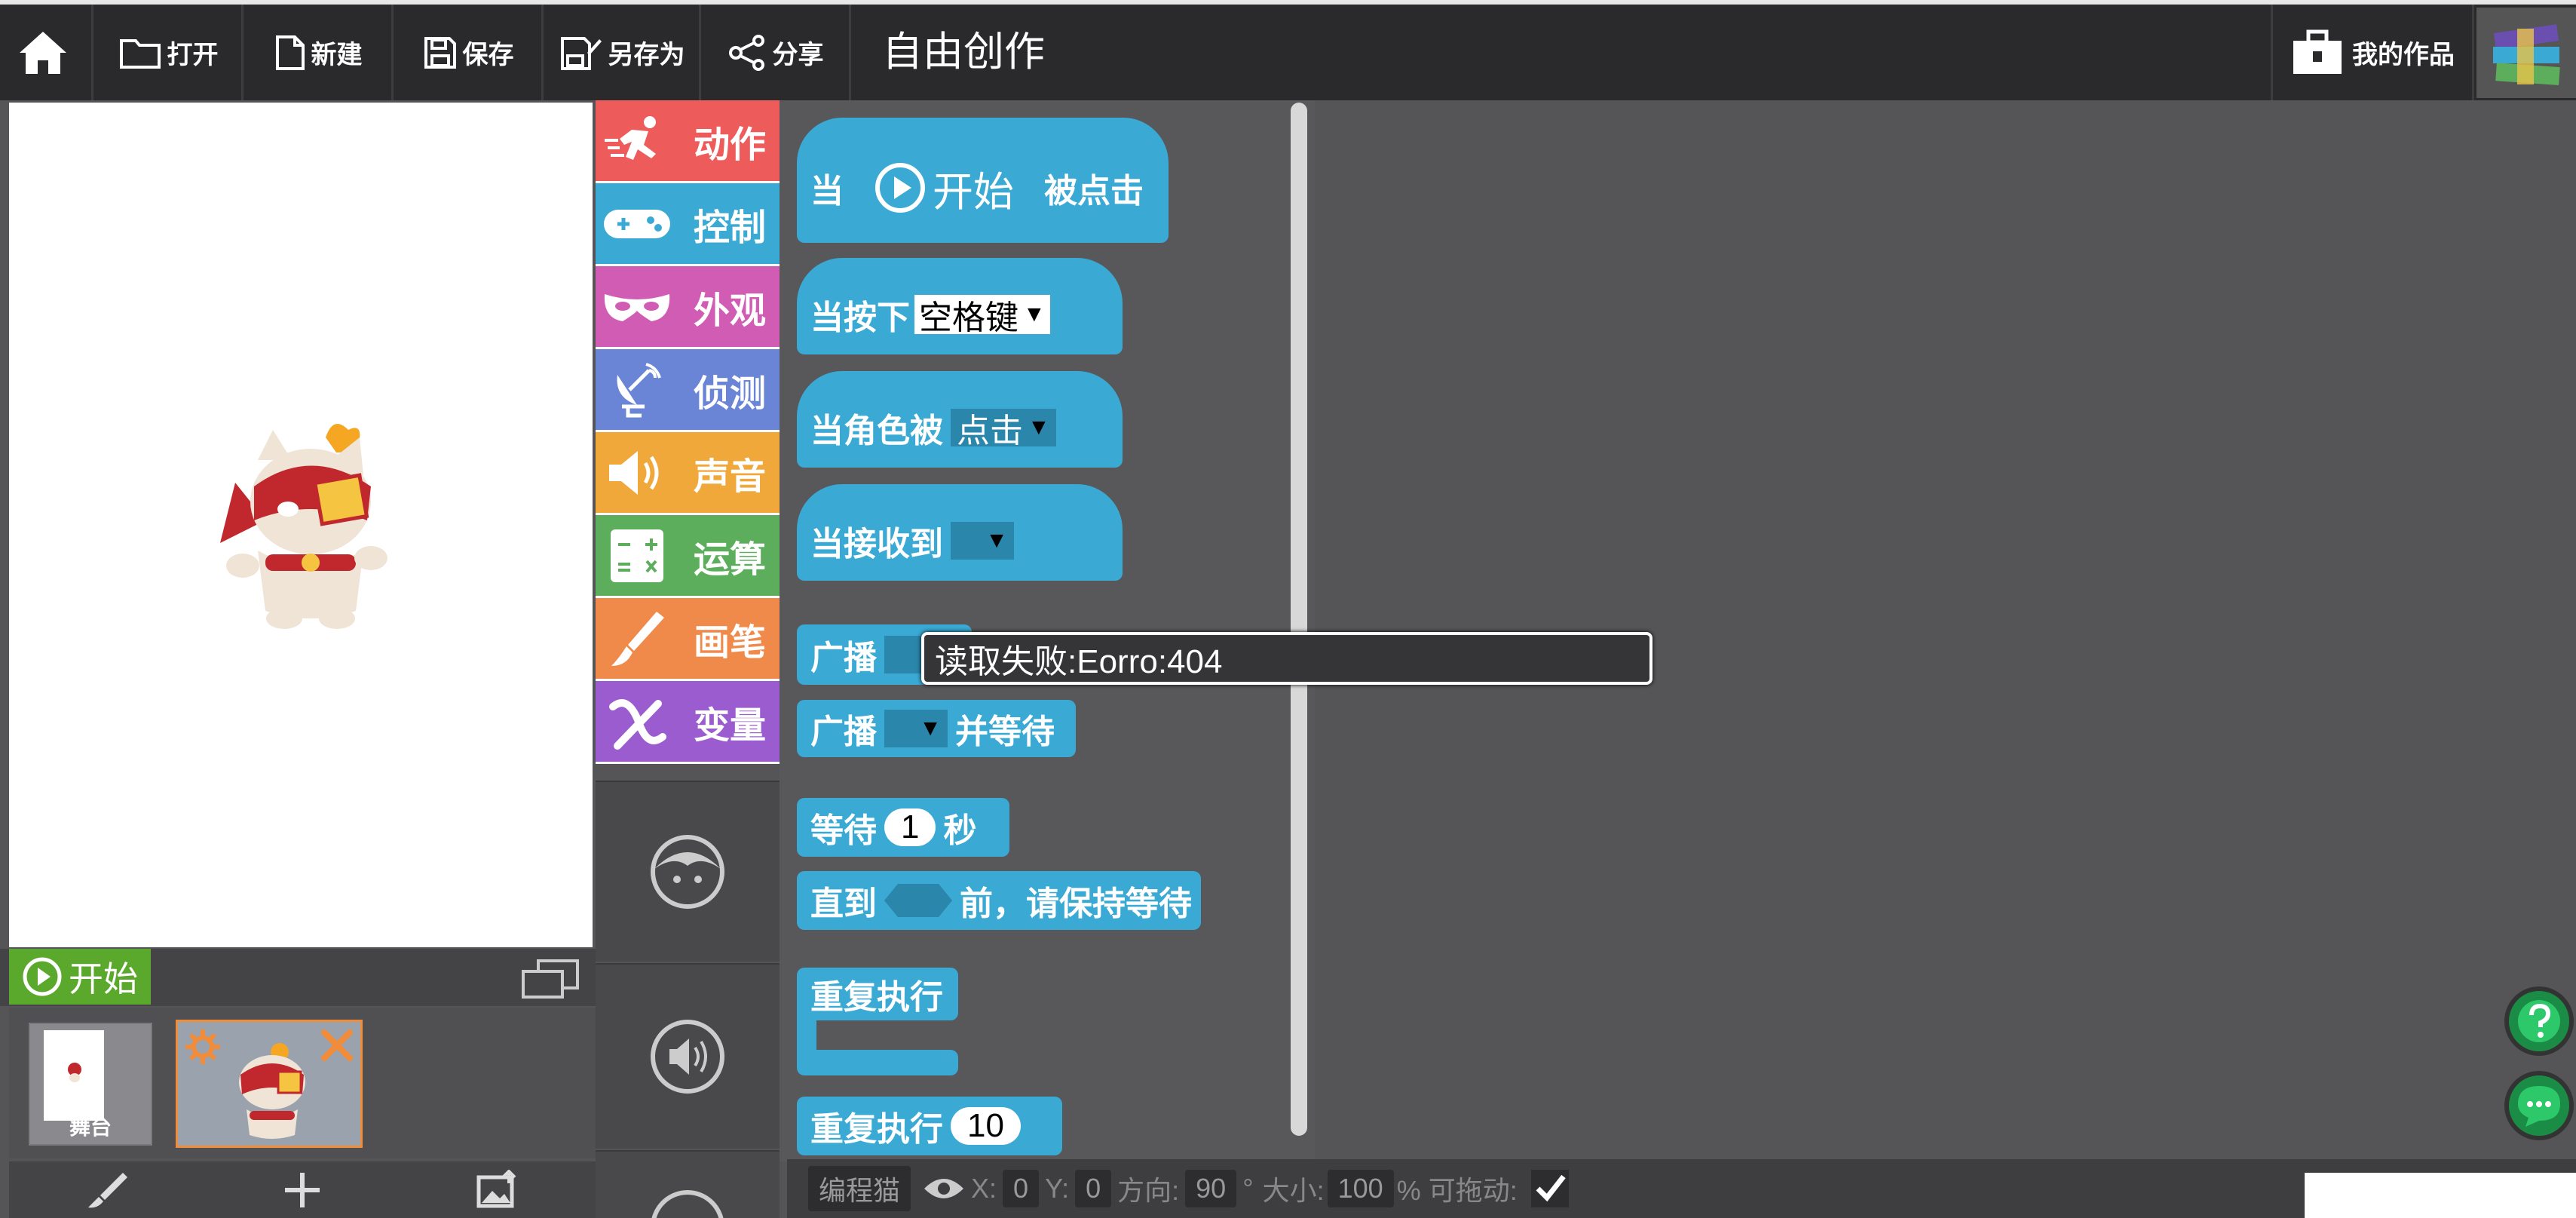 This screenshot has width=2576, height=1218. Describe the element at coordinates (140, 54) in the screenshot. I see `folder-icon` at that location.